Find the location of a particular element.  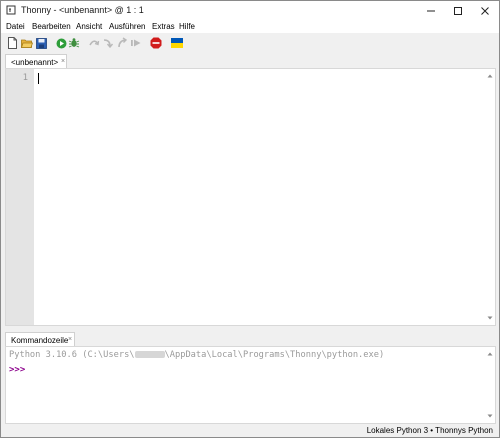

menu-ausfuehren: Ausführen is located at coordinates (127, 26).